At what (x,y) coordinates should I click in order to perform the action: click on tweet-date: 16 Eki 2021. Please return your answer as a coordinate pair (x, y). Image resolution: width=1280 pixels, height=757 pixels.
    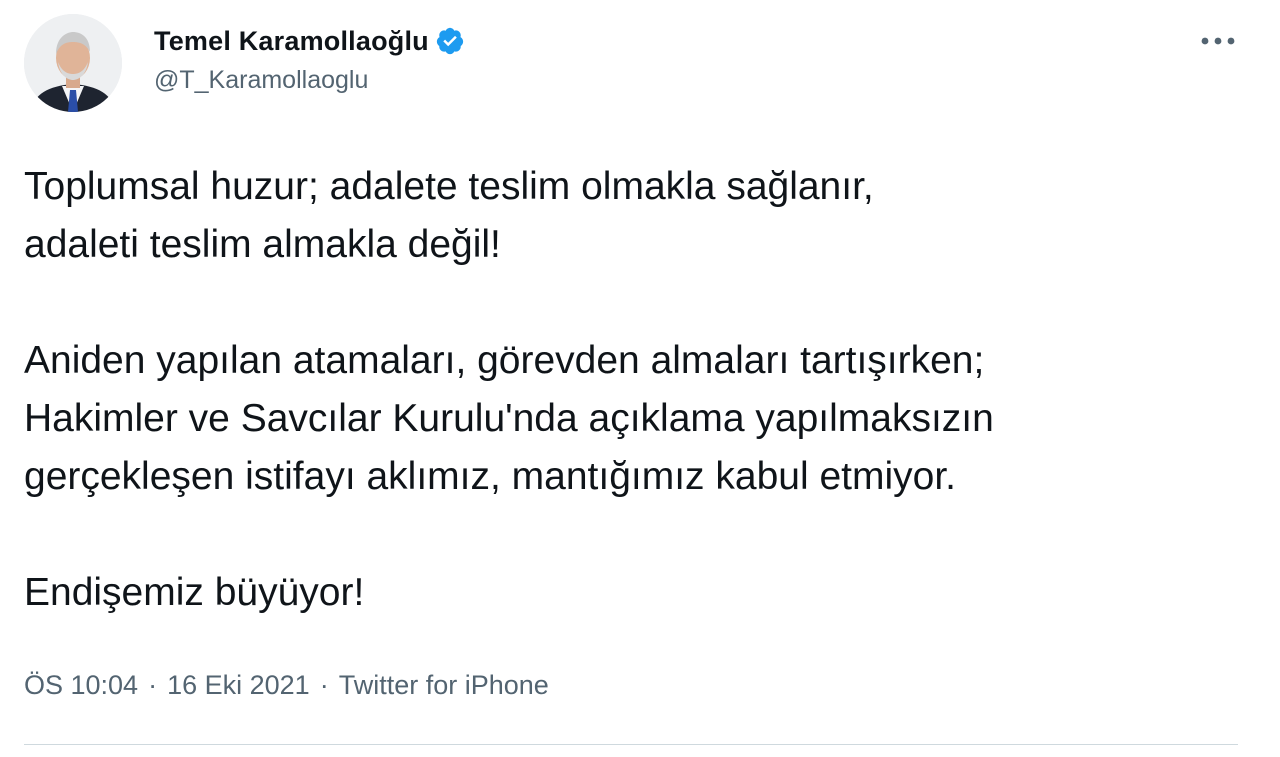
    Looking at the image, I should click on (238, 685).